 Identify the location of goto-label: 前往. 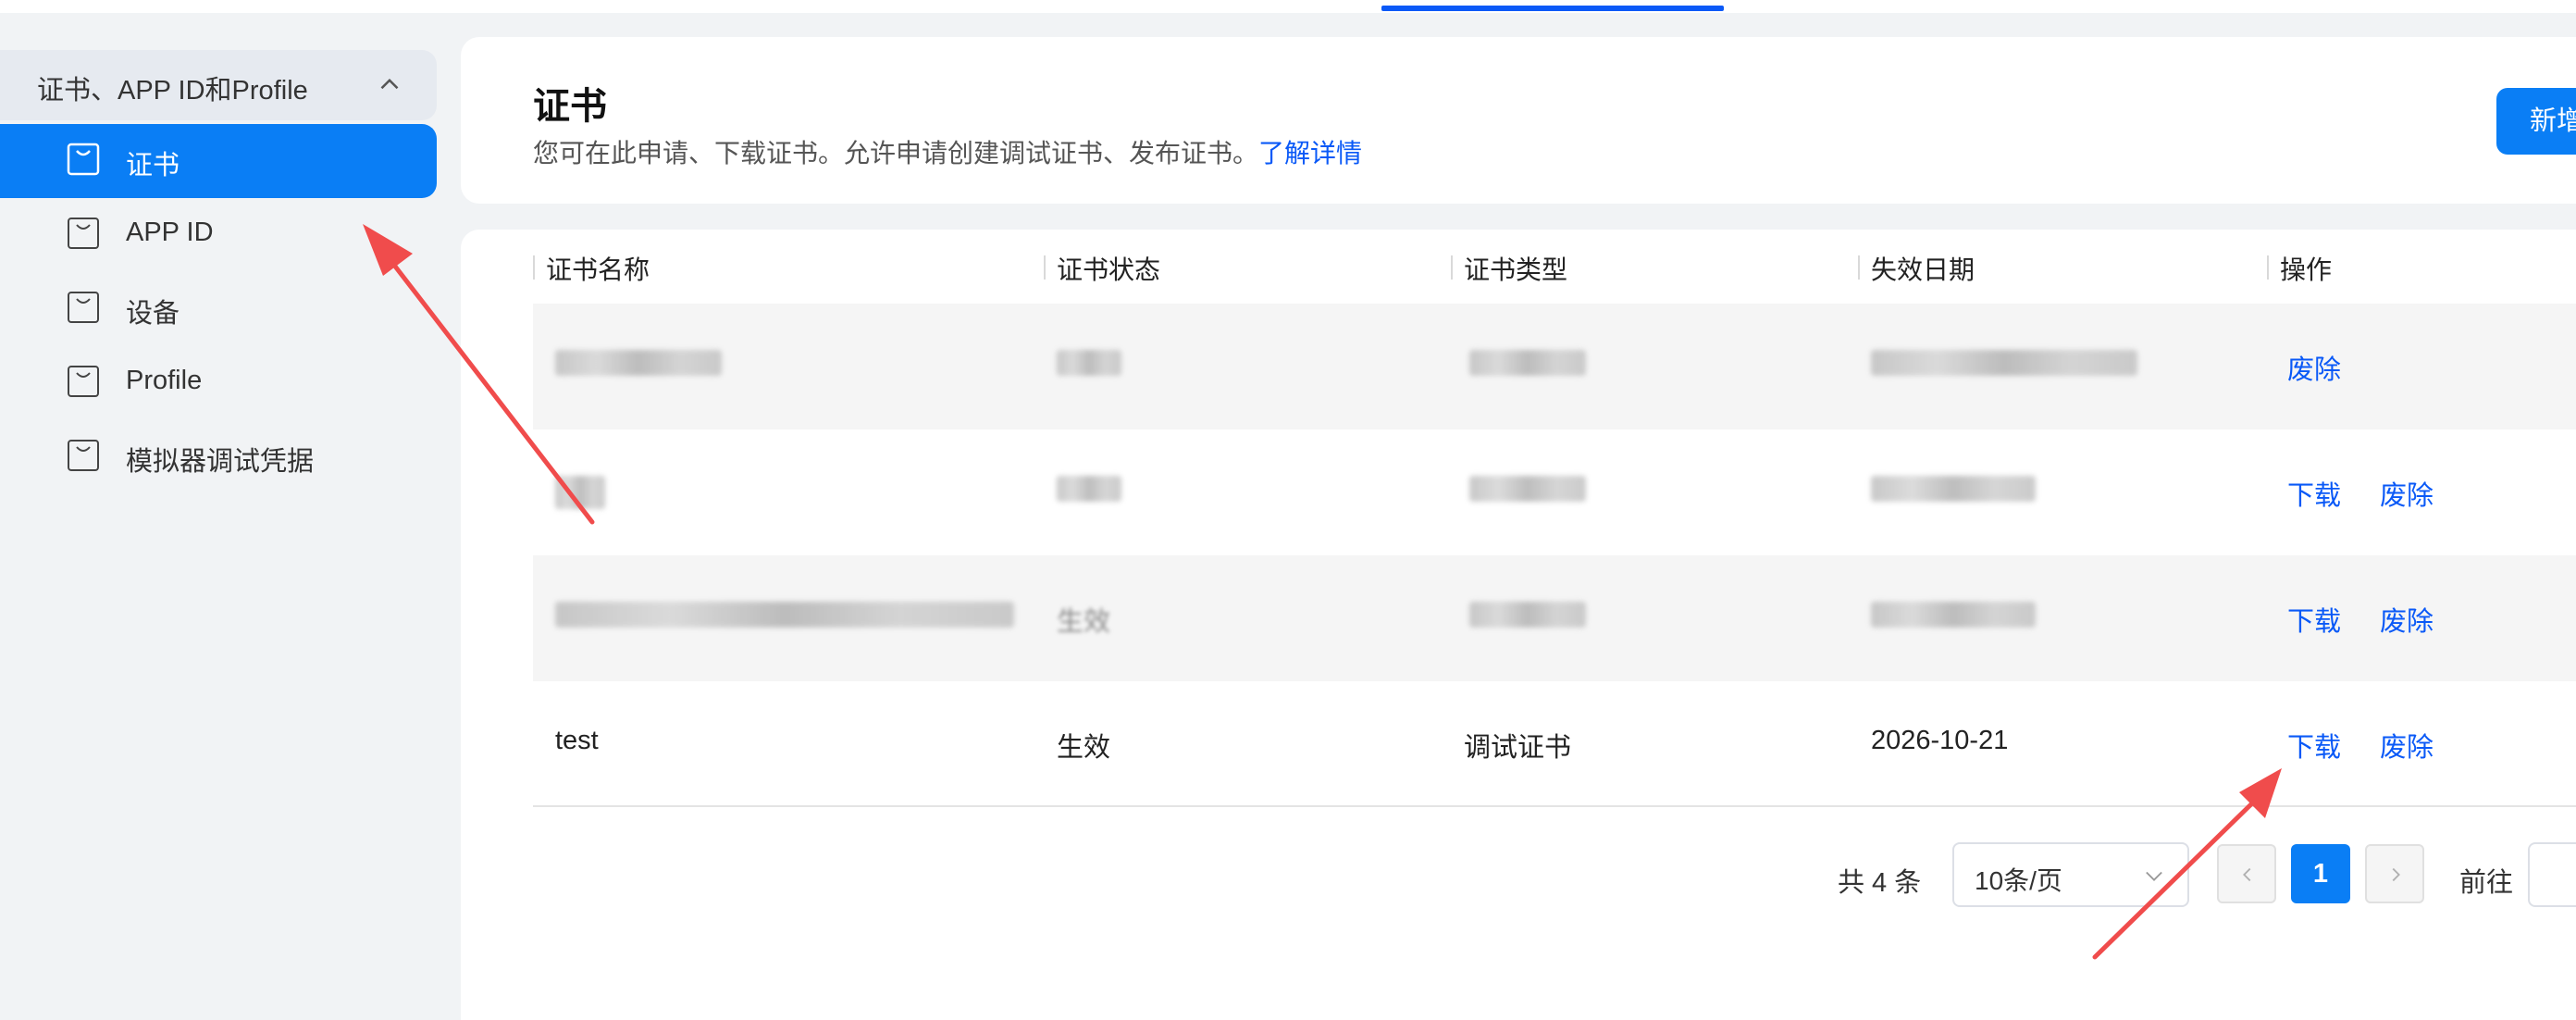
(2486, 883).